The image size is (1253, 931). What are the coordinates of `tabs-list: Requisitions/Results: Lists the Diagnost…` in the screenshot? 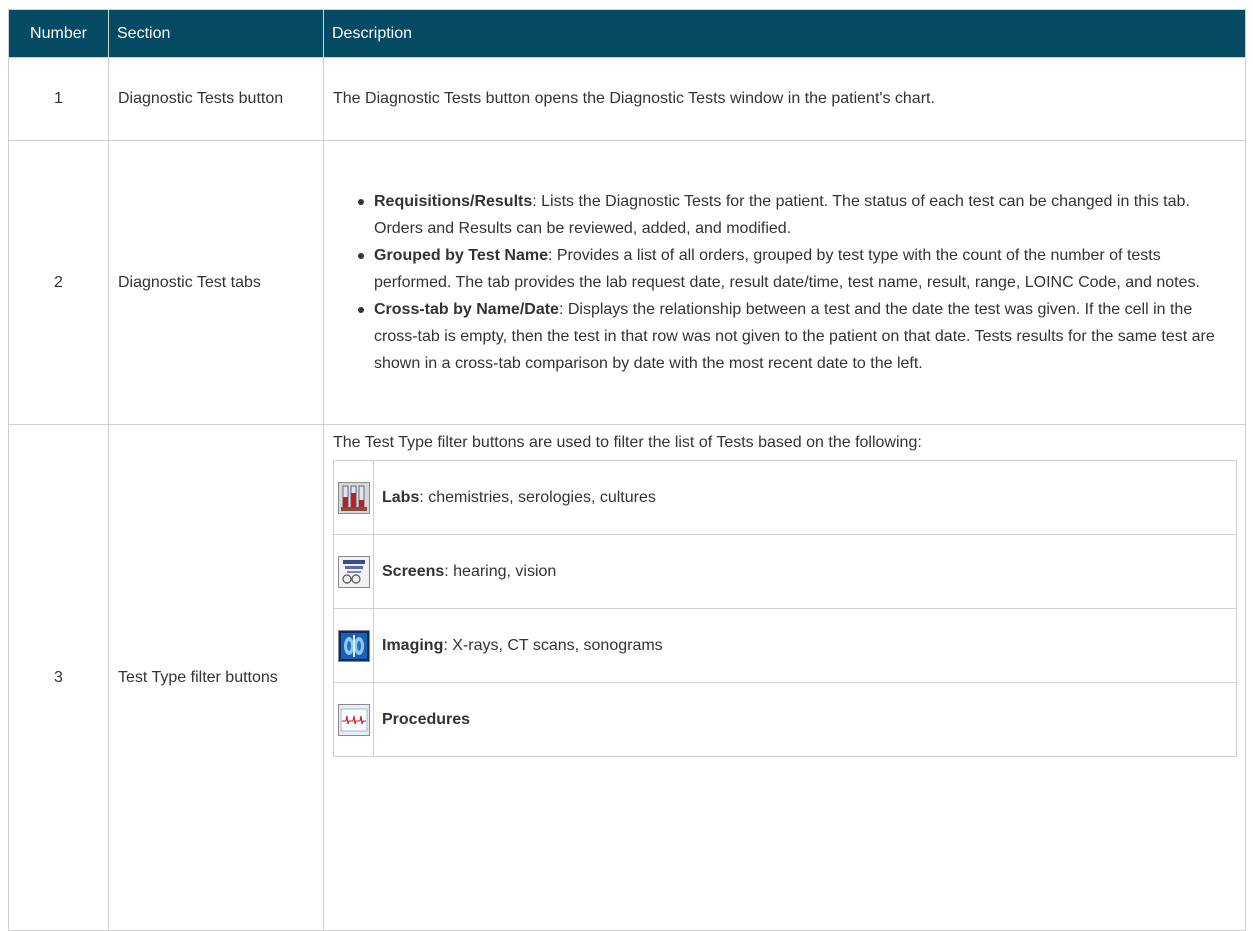 It's located at (784, 282).